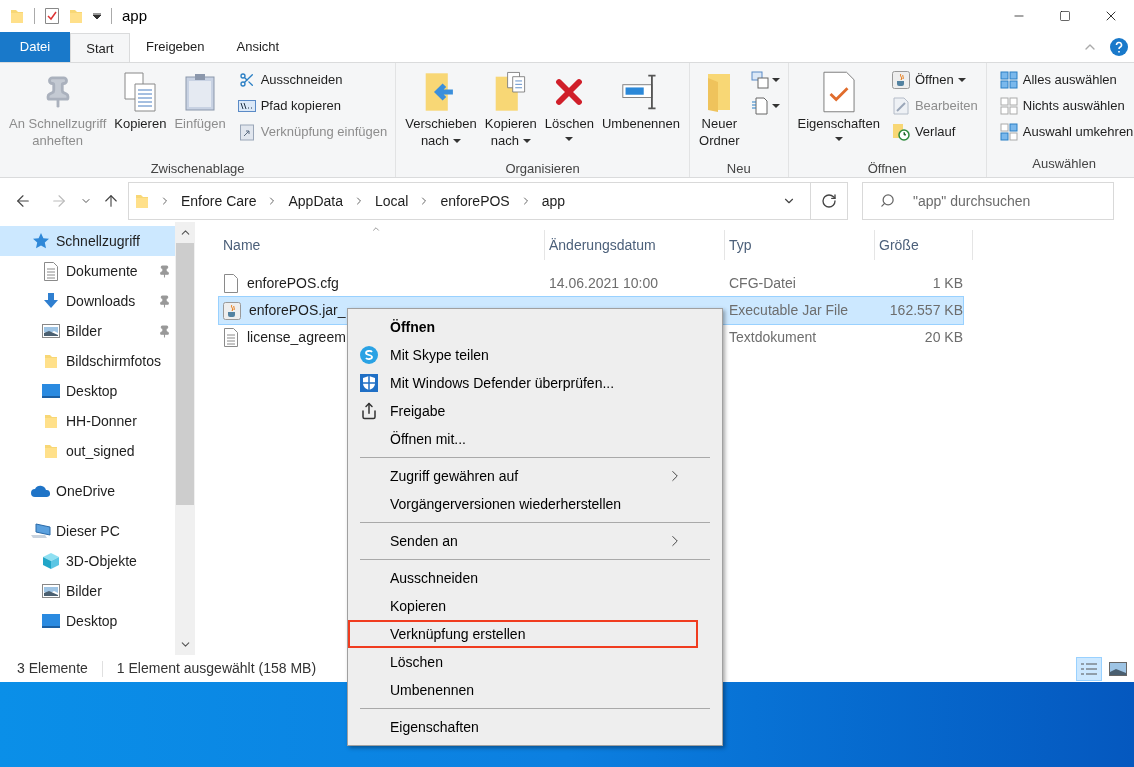 The height and width of the screenshot is (767, 1134). I want to click on size-cell-text: 162.557 KB, so click(926, 310).